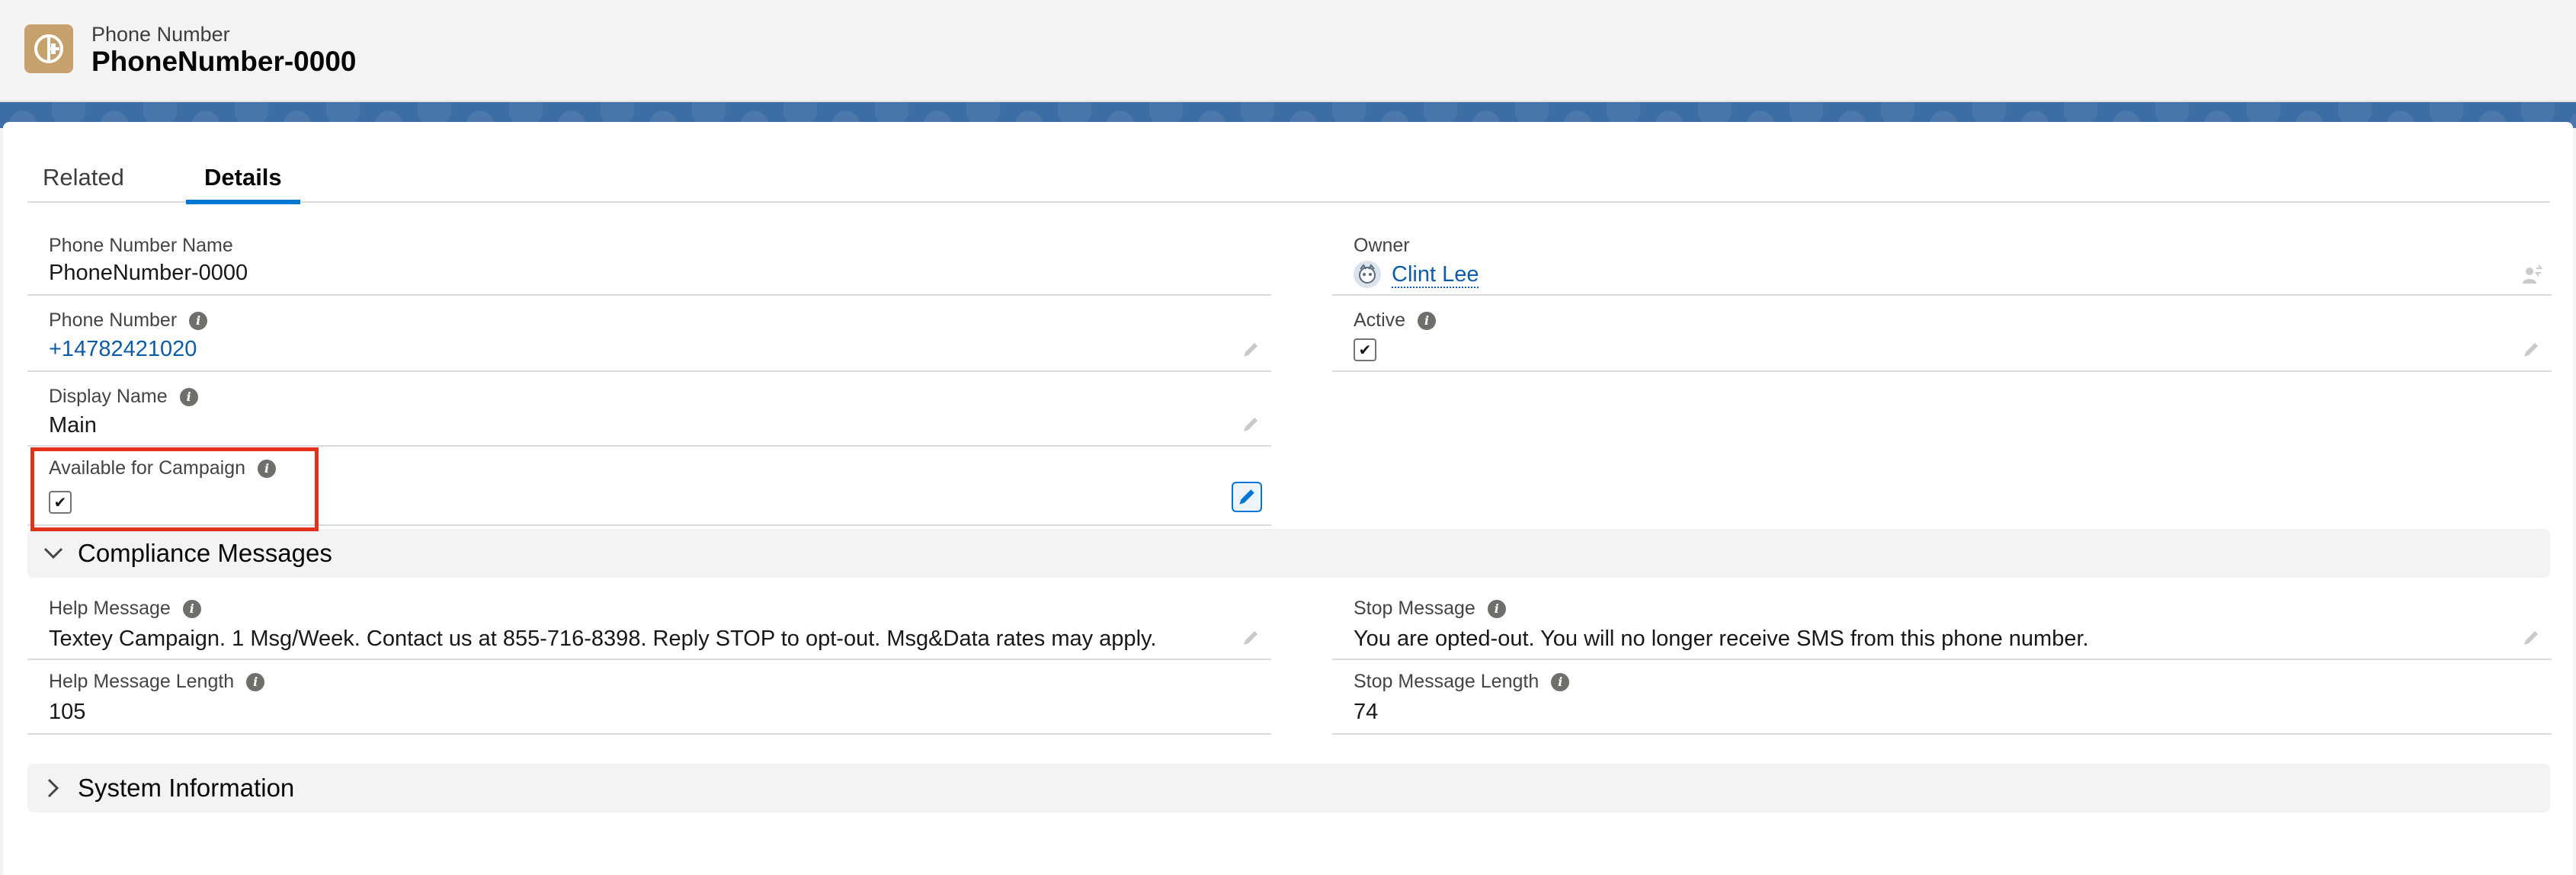 This screenshot has width=2576, height=875. Describe the element at coordinates (1942, 699) in the screenshot. I see `field-stop-message-length: Stop Message Length i 74` at that location.